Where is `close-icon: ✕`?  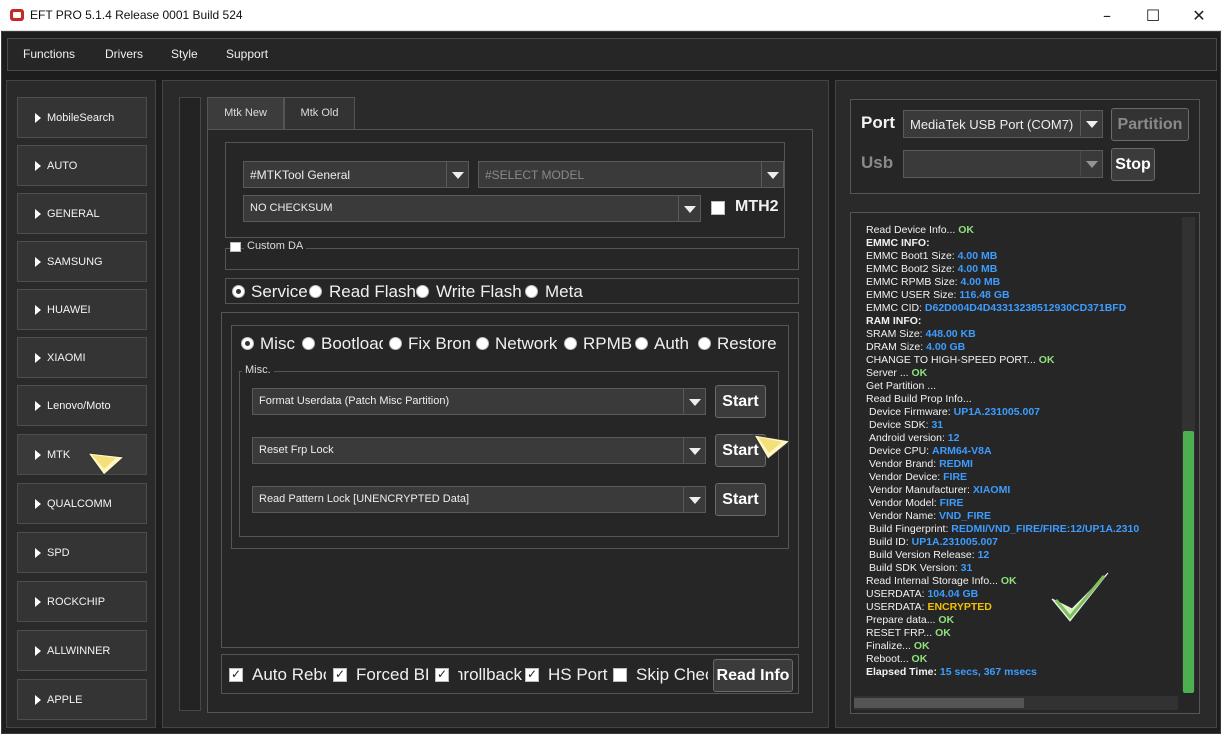
close-icon: ✕ is located at coordinates (1199, 15).